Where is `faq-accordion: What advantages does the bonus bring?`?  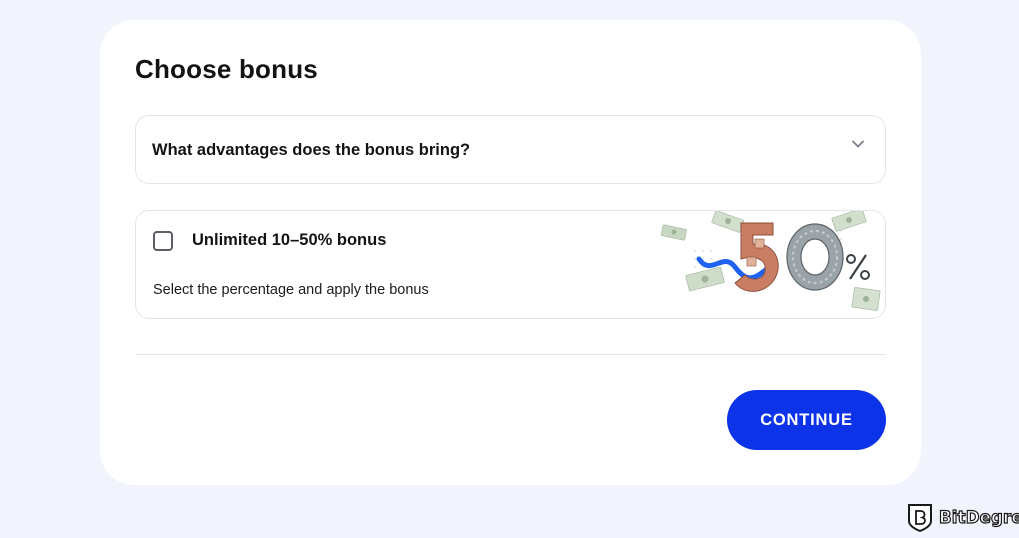
faq-accordion: What advantages does the bonus bring? is located at coordinates (510, 149).